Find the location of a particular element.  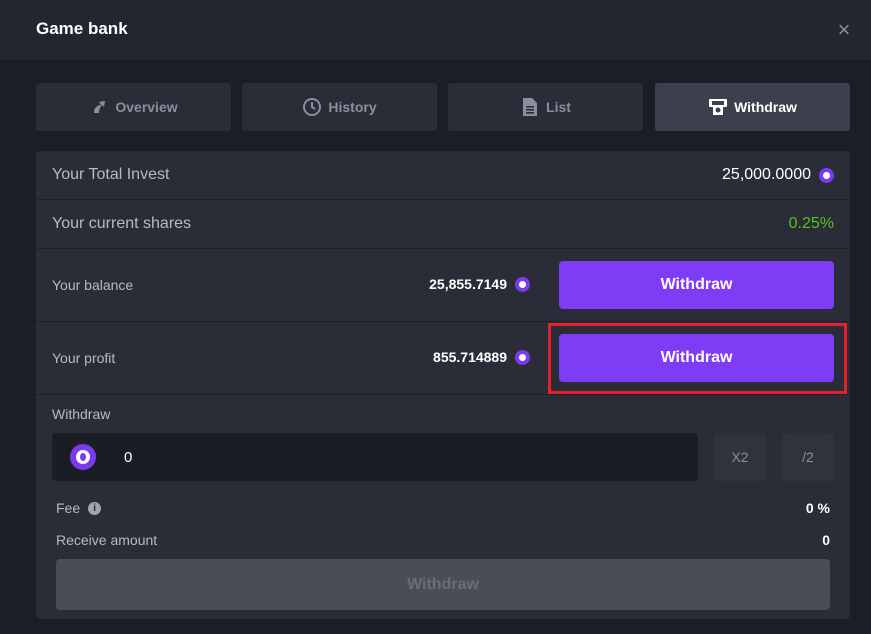

receive-amount-value: 0 is located at coordinates (826, 540).